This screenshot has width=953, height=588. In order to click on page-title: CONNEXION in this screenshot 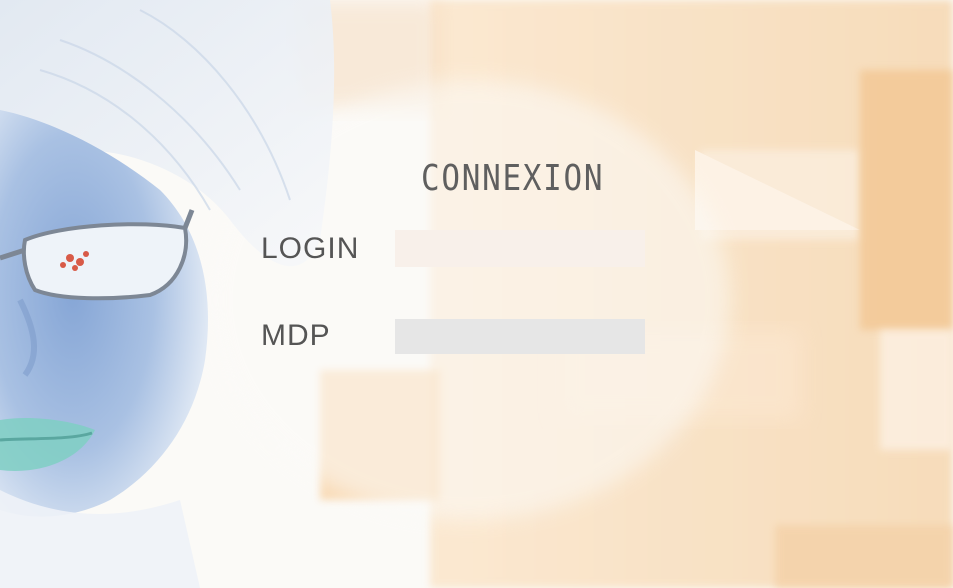, I will do `click(513, 178)`.